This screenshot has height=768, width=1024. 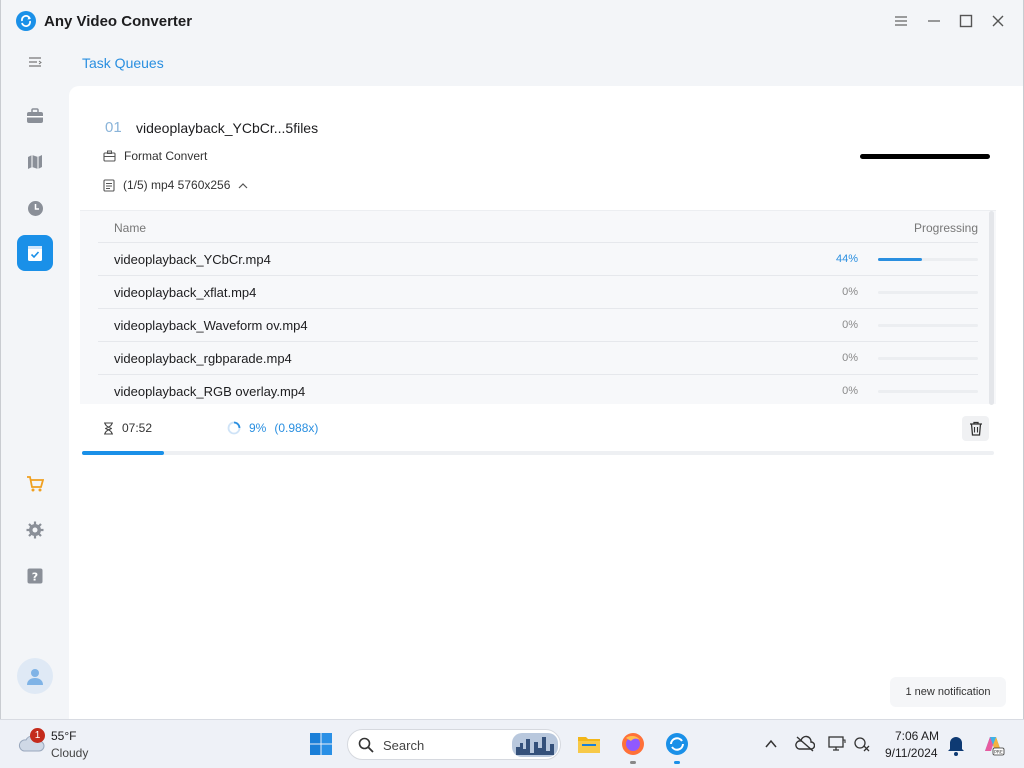 I want to click on file-progress-fill, so click(x=900, y=259).